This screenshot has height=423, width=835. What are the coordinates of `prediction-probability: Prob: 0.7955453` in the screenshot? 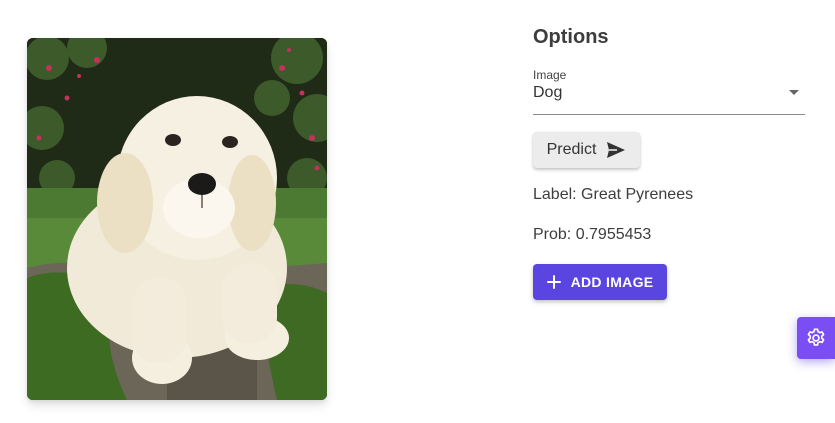 It's located at (592, 234).